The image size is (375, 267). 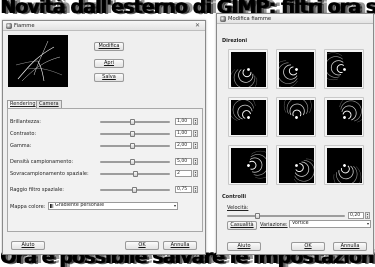 I want to click on direction-thumb-w, so click(x=248, y=117).